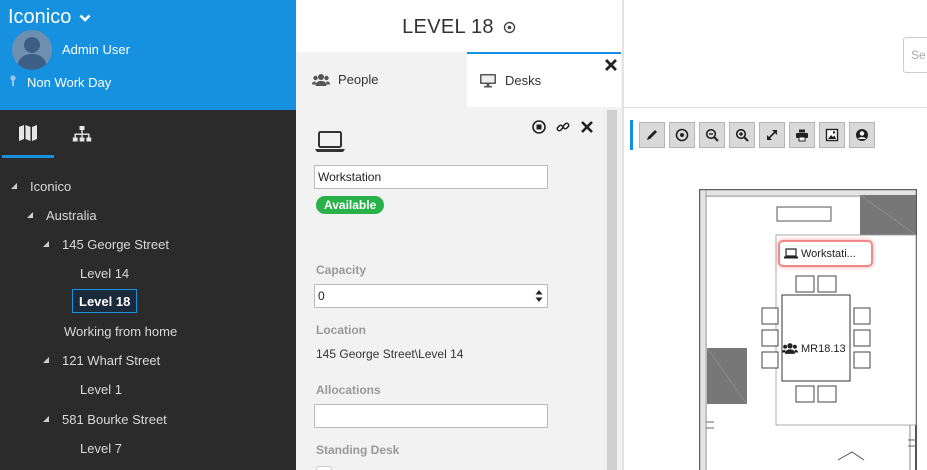  I want to click on desk-name-input, so click(431, 177).